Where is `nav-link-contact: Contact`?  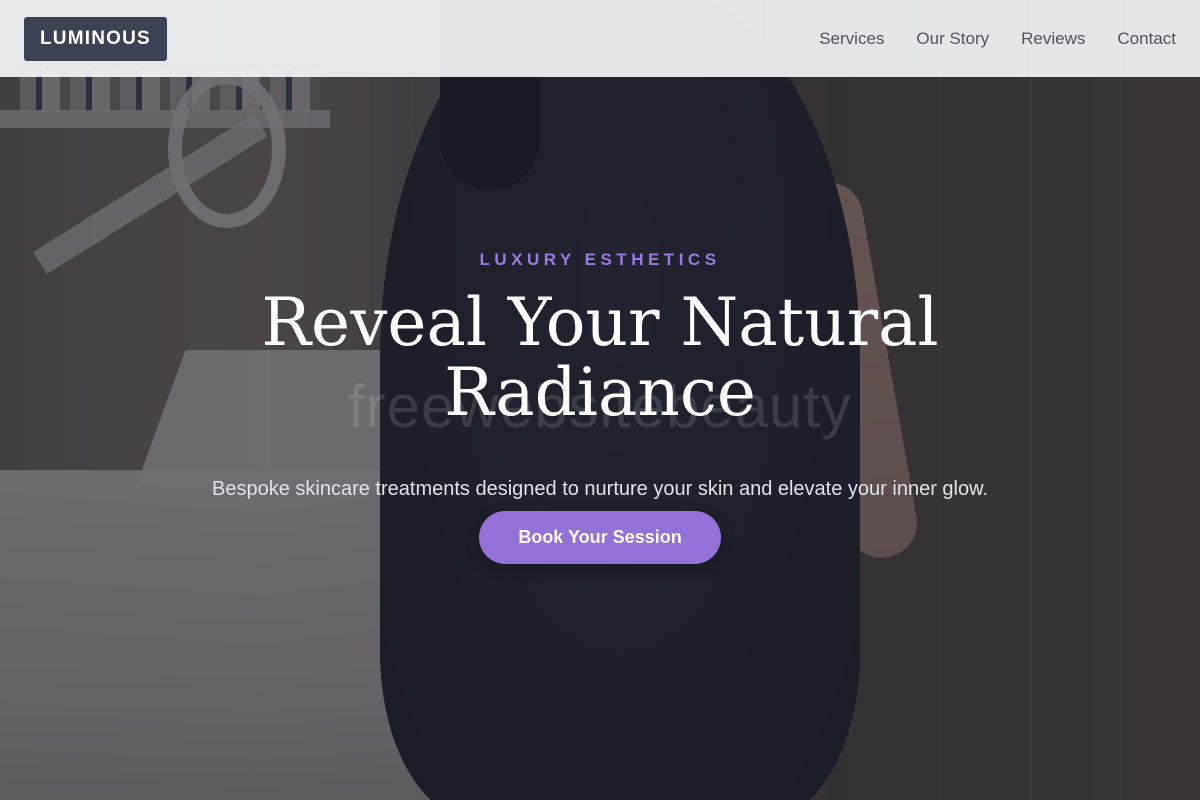 nav-link-contact: Contact is located at coordinates (1146, 39).